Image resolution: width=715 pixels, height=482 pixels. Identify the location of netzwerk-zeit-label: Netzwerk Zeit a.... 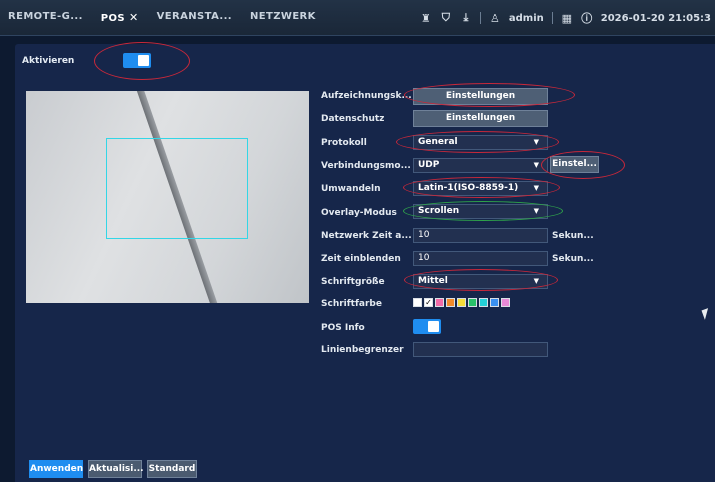
(366, 236).